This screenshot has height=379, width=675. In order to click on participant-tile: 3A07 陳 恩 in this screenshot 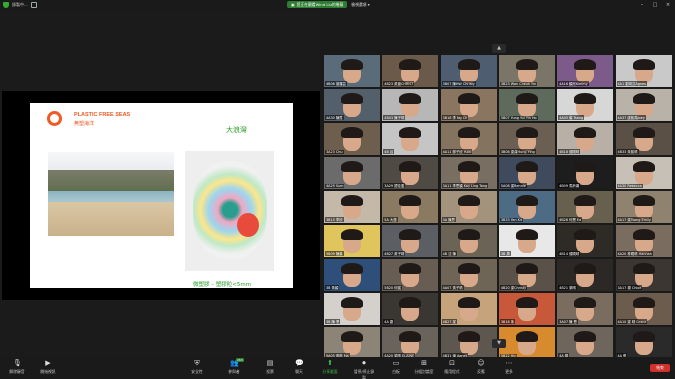, I will do `click(585, 309)`.